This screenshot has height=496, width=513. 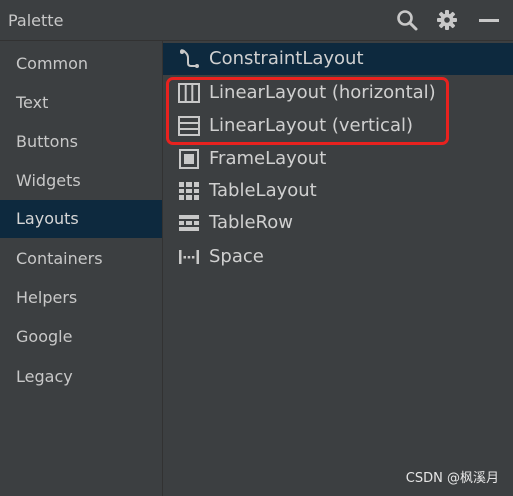 I want to click on table-row-icon, so click(x=189, y=223).